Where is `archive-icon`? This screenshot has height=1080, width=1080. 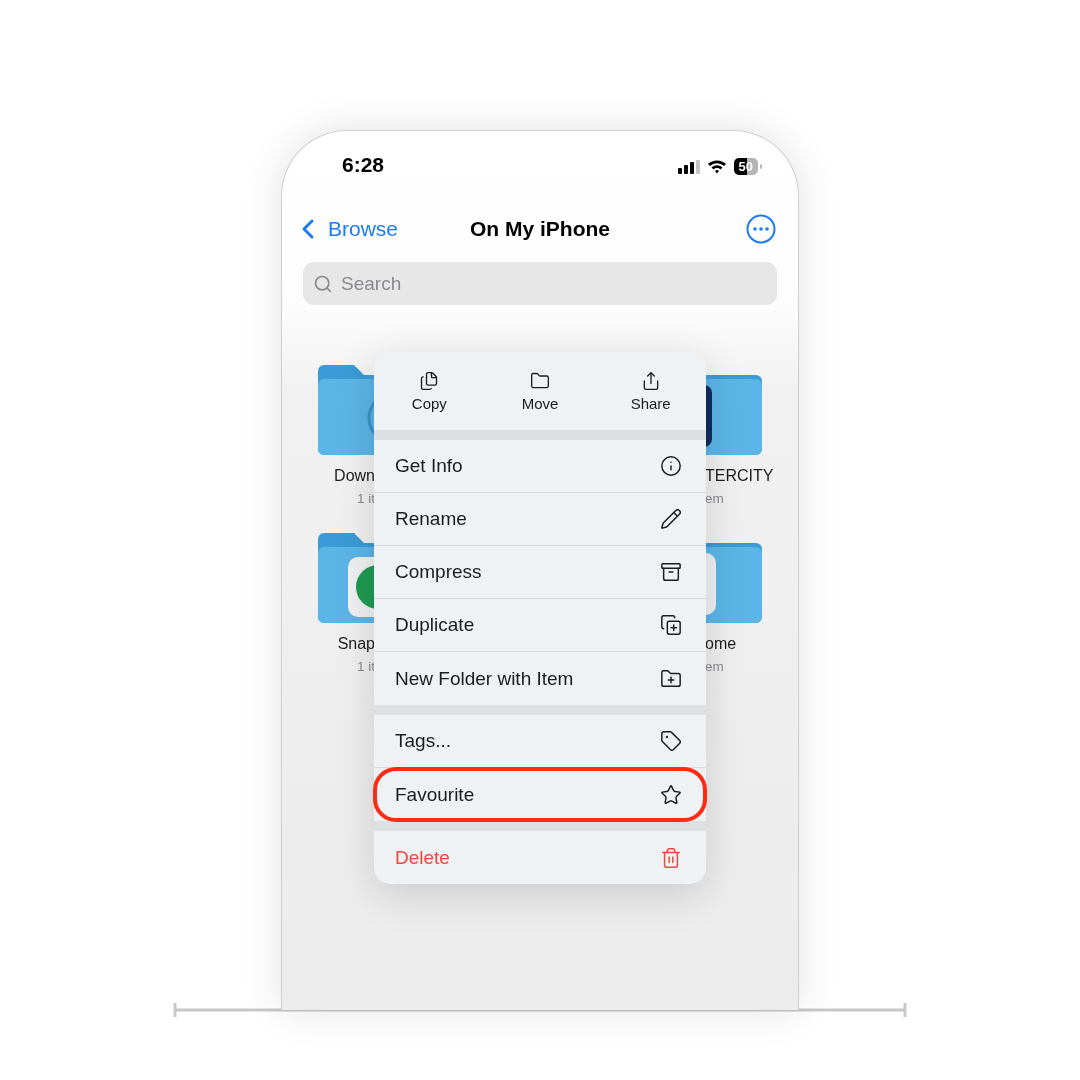
archive-icon is located at coordinates (671, 572).